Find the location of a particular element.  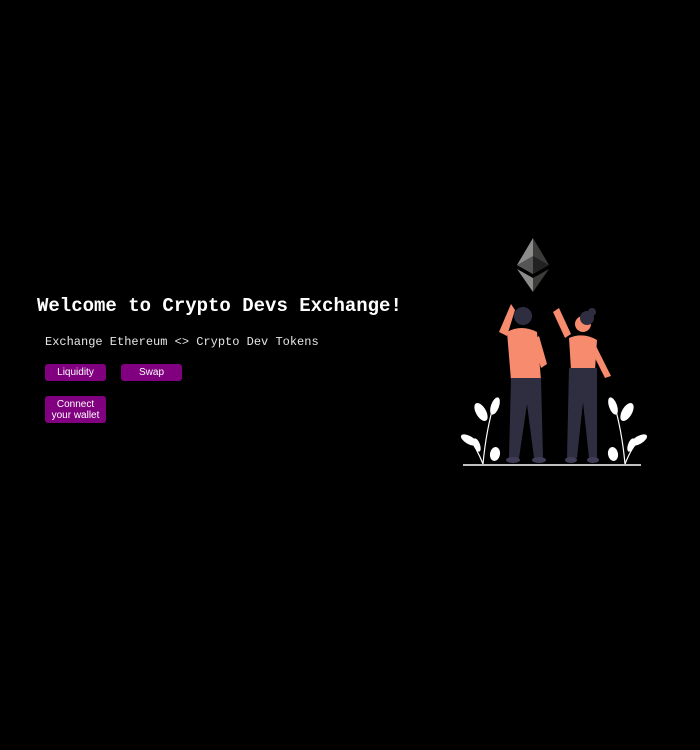

ethereum-logo-icon is located at coordinates (533, 265).